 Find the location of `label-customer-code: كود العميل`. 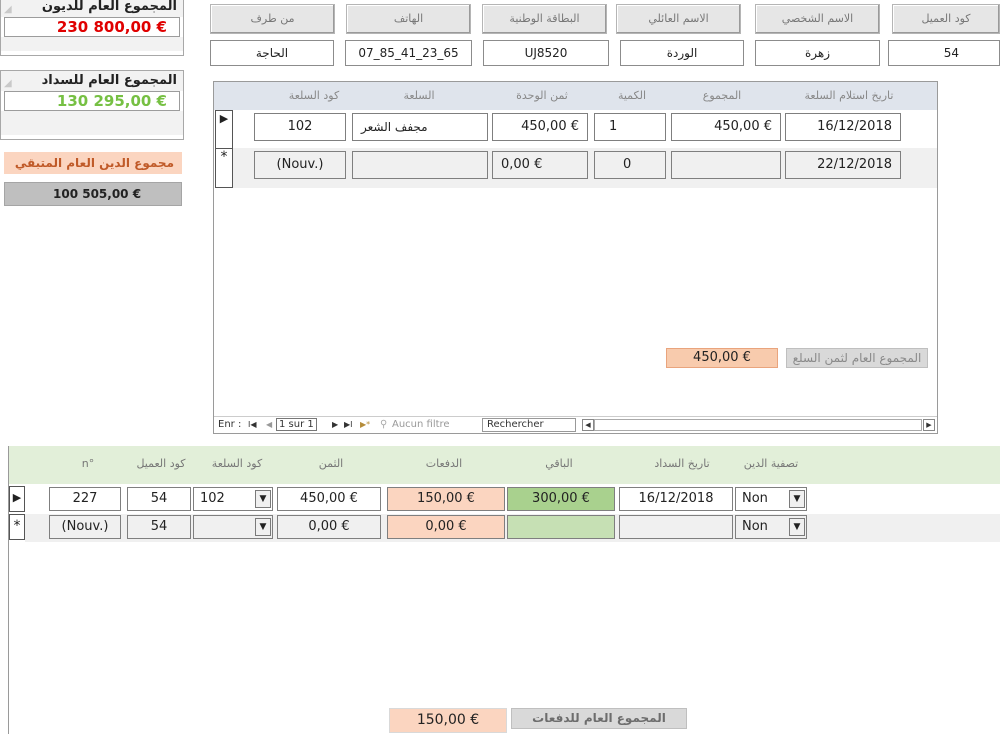

label-customer-code: كود العميل is located at coordinates (946, 19).